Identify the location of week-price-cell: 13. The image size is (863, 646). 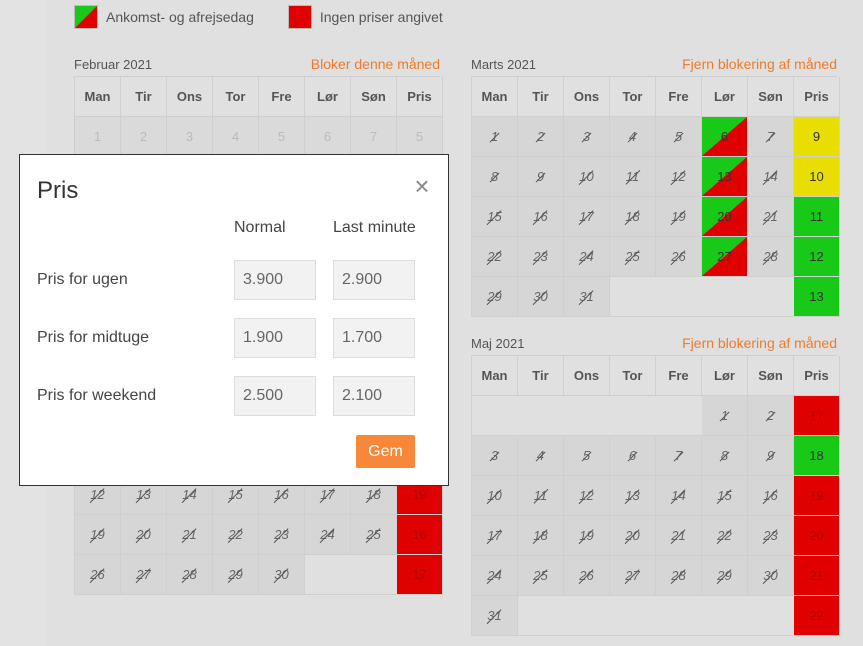
(817, 297).